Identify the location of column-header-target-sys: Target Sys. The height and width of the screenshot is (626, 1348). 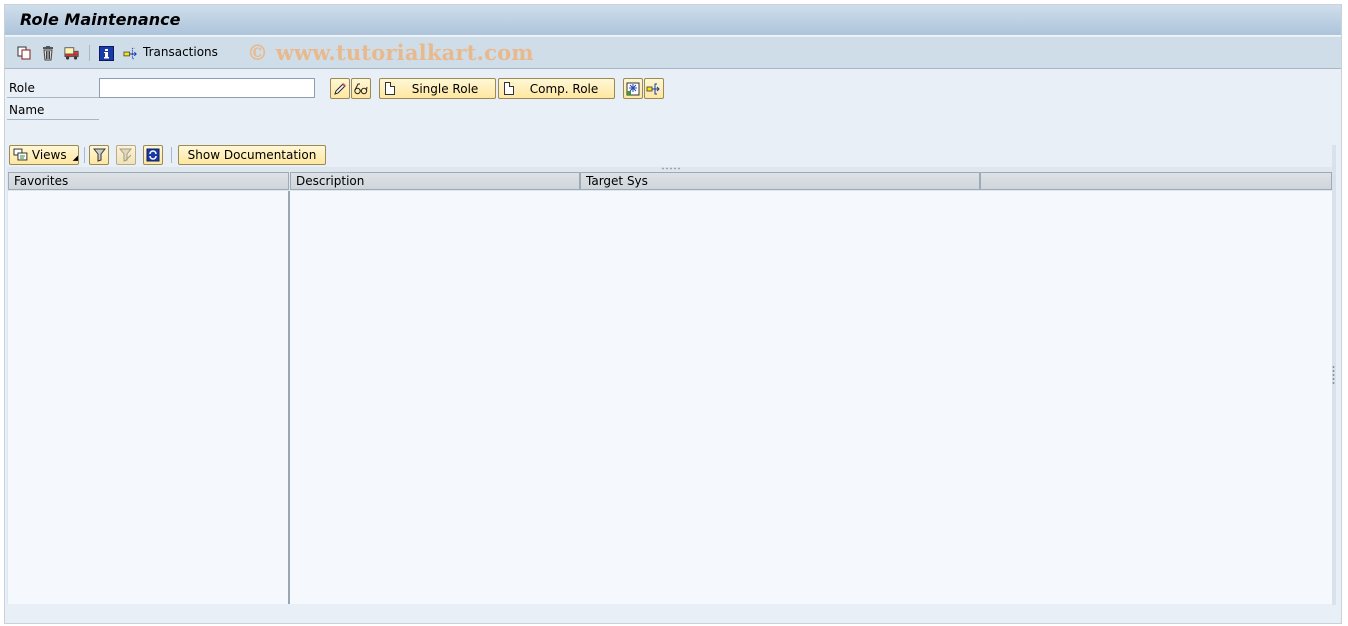
(780, 181).